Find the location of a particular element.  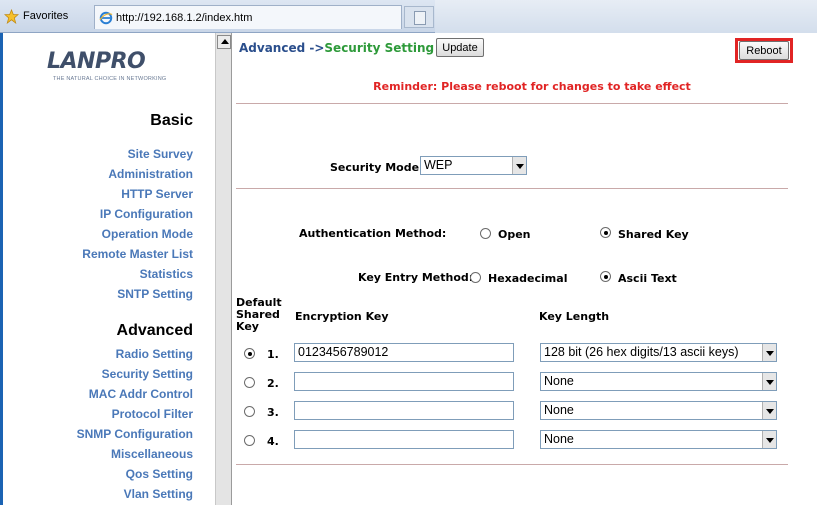

nav-operation-mode: Operation Mode is located at coordinates (137, 234).